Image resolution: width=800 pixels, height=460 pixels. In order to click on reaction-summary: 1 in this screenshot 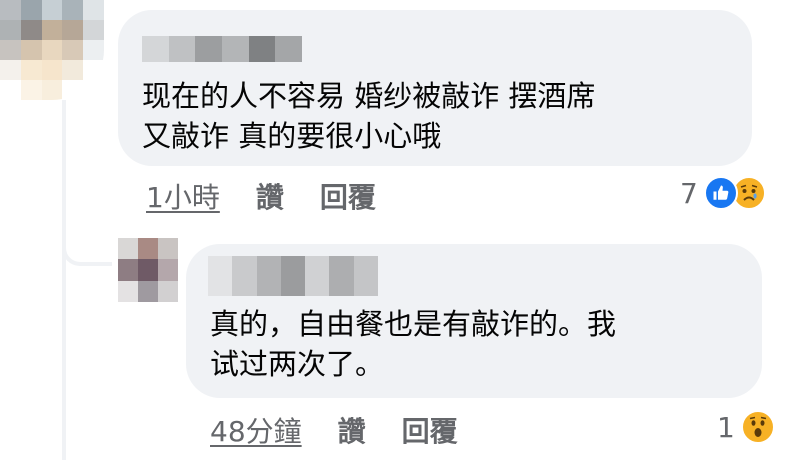, I will do `click(746, 427)`.